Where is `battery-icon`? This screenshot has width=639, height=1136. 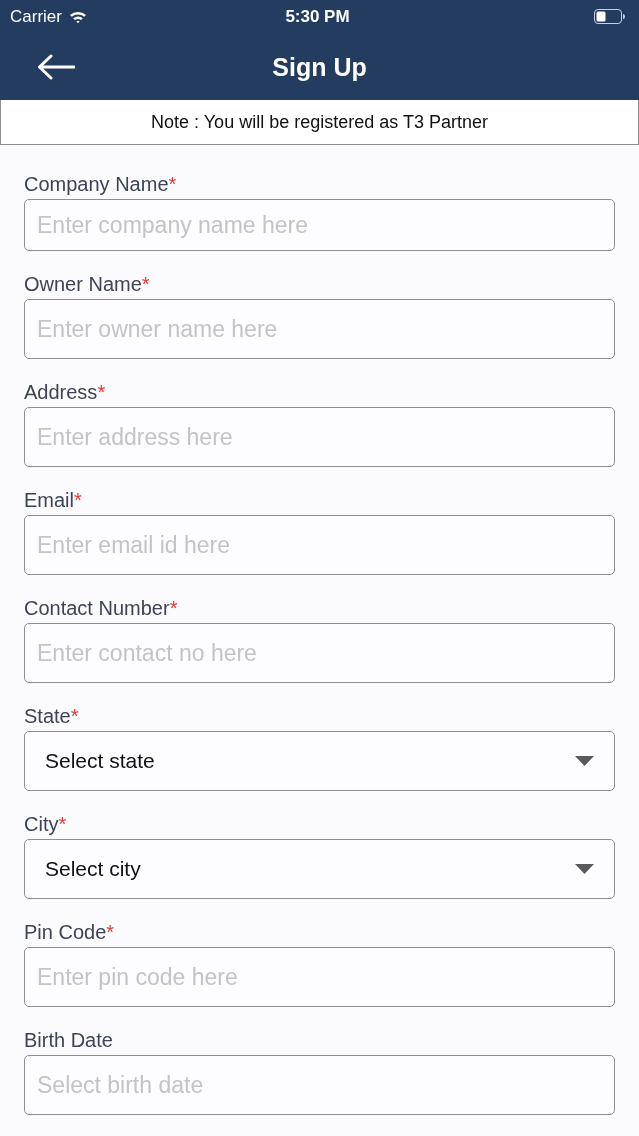
battery-icon is located at coordinates (609, 16).